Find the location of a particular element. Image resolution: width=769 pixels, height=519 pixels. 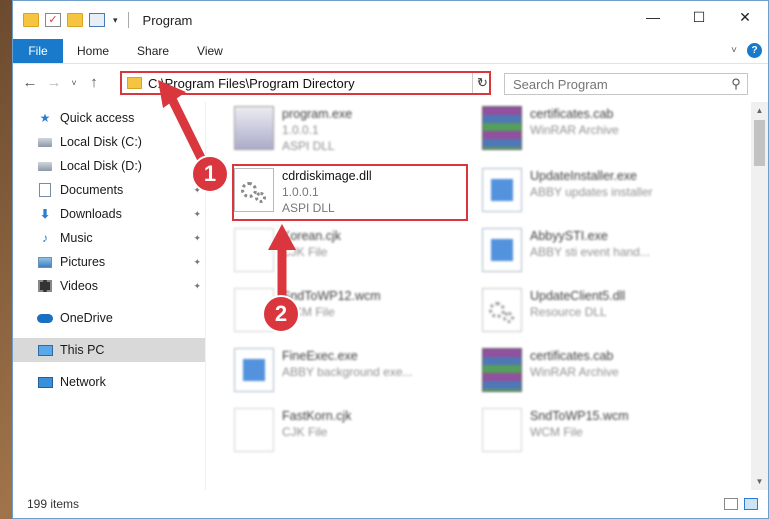

blank-file-icon is located at coordinates (254, 250).